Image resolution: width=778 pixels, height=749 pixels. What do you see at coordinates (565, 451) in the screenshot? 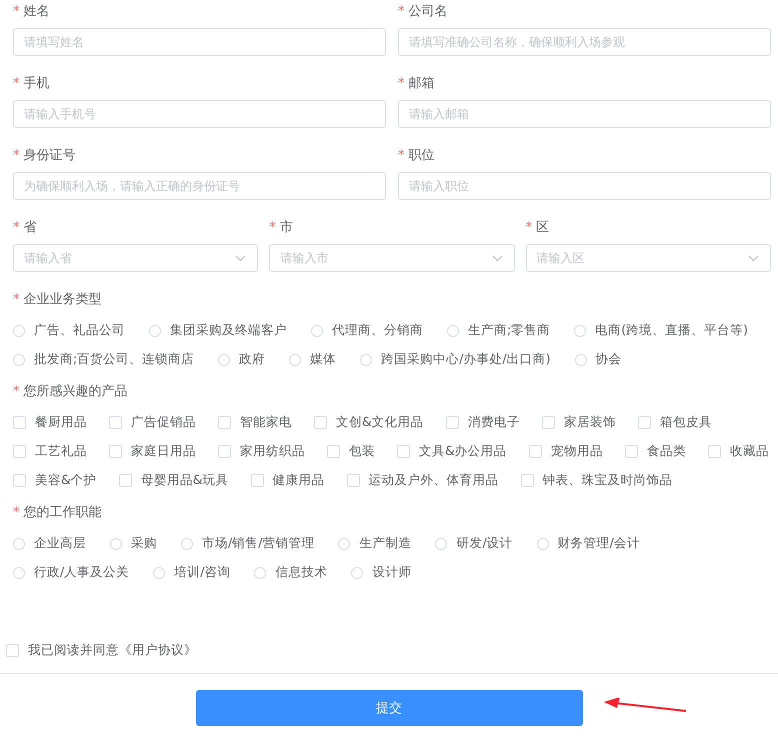
I see `checkbox-option: 宠物用品` at bounding box center [565, 451].